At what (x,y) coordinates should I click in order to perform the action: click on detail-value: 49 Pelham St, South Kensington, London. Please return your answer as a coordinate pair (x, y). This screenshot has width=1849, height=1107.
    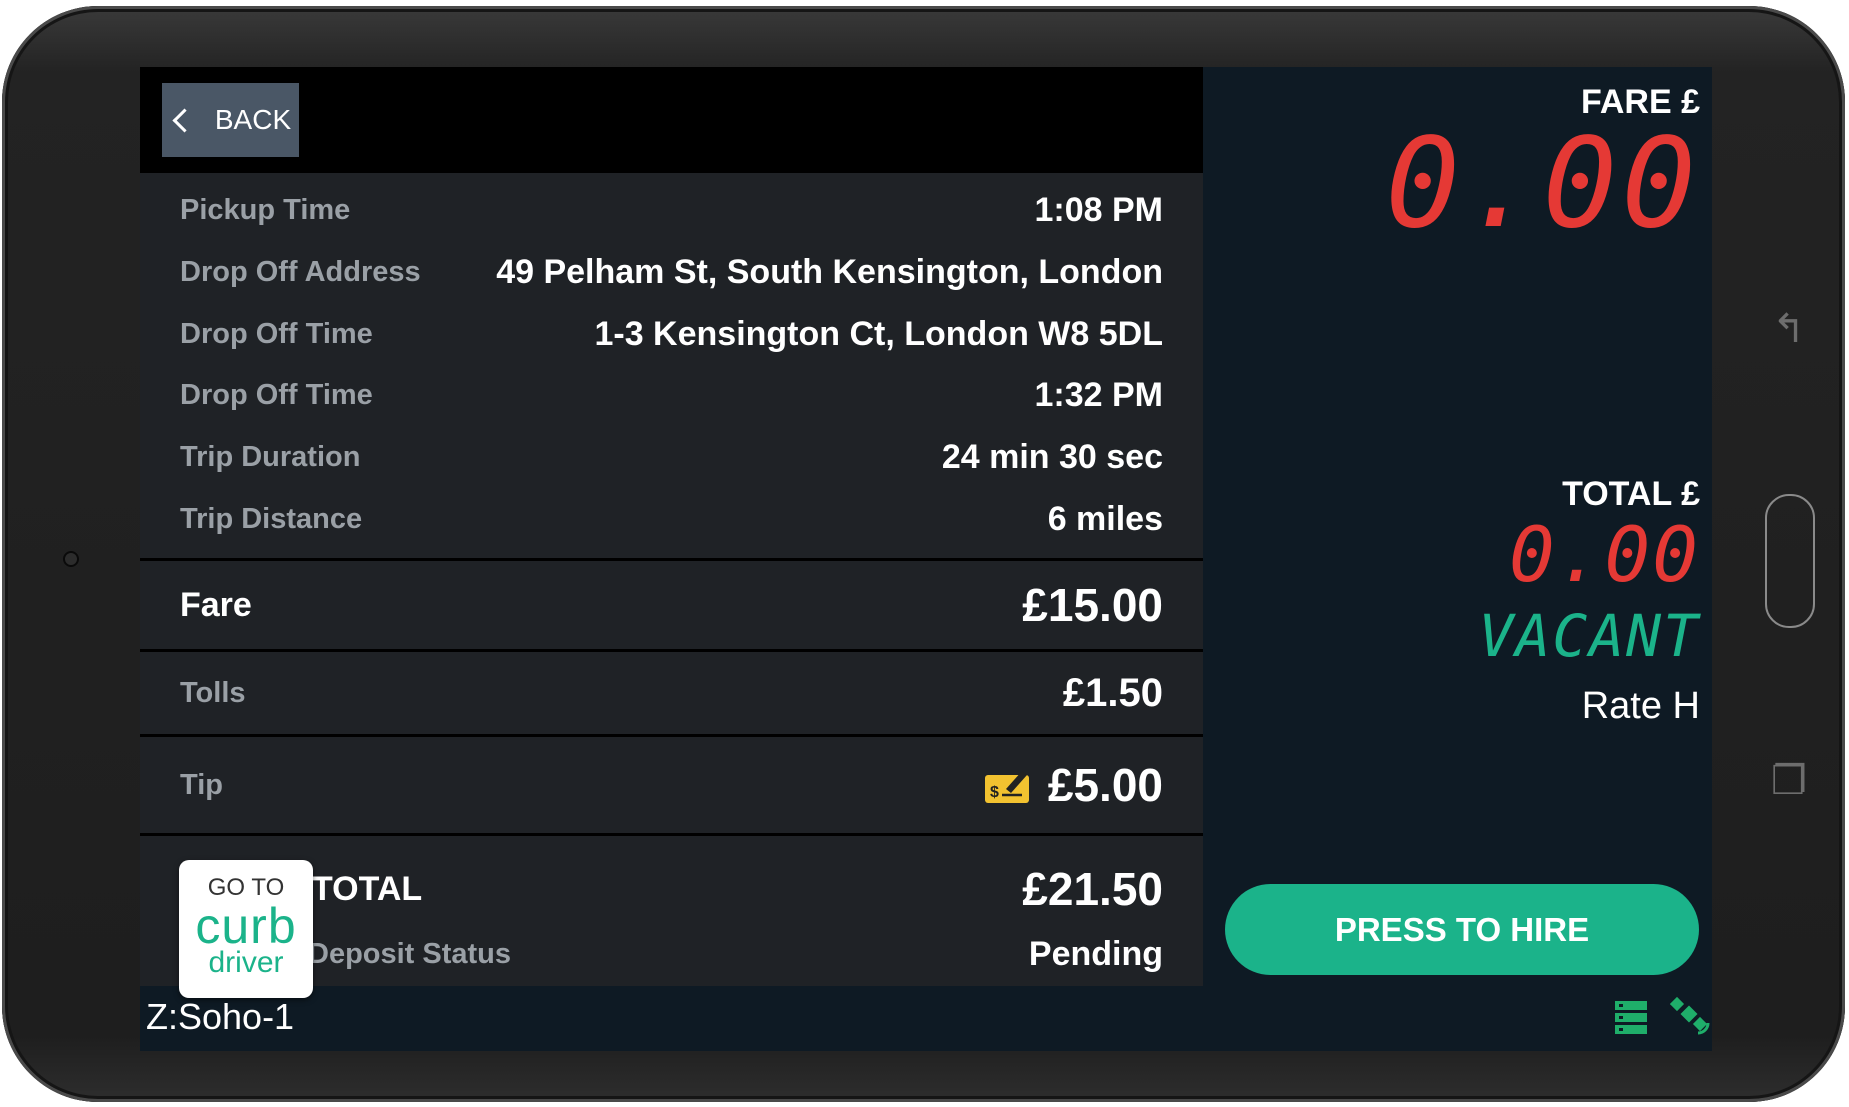
    Looking at the image, I should click on (829, 271).